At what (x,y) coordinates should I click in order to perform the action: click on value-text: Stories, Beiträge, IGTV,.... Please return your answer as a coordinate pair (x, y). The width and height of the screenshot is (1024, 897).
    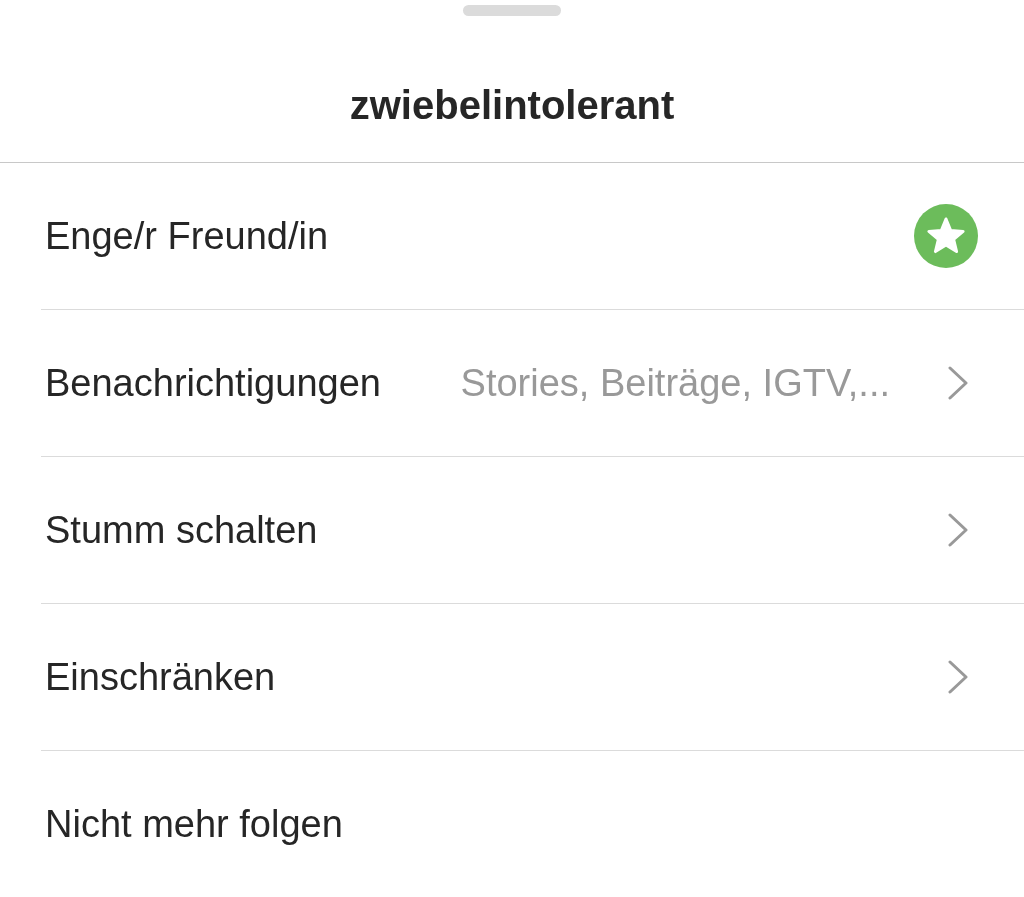
    Looking at the image, I should click on (675, 383).